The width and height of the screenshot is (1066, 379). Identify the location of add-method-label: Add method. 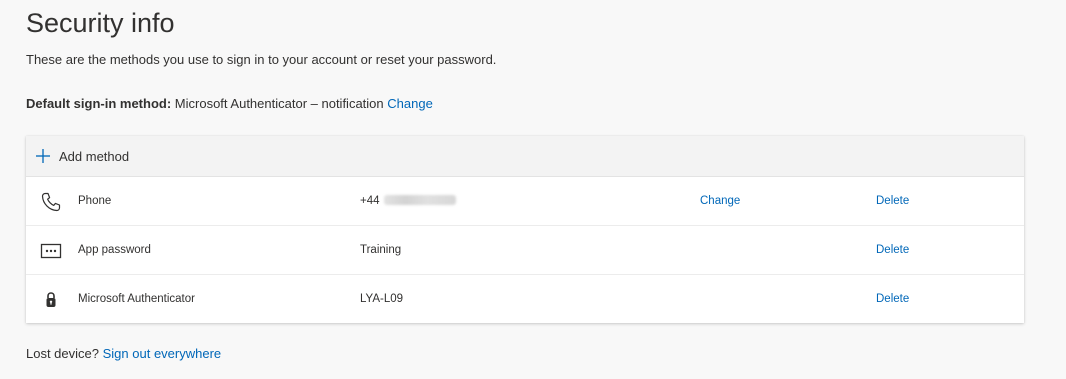
(94, 156).